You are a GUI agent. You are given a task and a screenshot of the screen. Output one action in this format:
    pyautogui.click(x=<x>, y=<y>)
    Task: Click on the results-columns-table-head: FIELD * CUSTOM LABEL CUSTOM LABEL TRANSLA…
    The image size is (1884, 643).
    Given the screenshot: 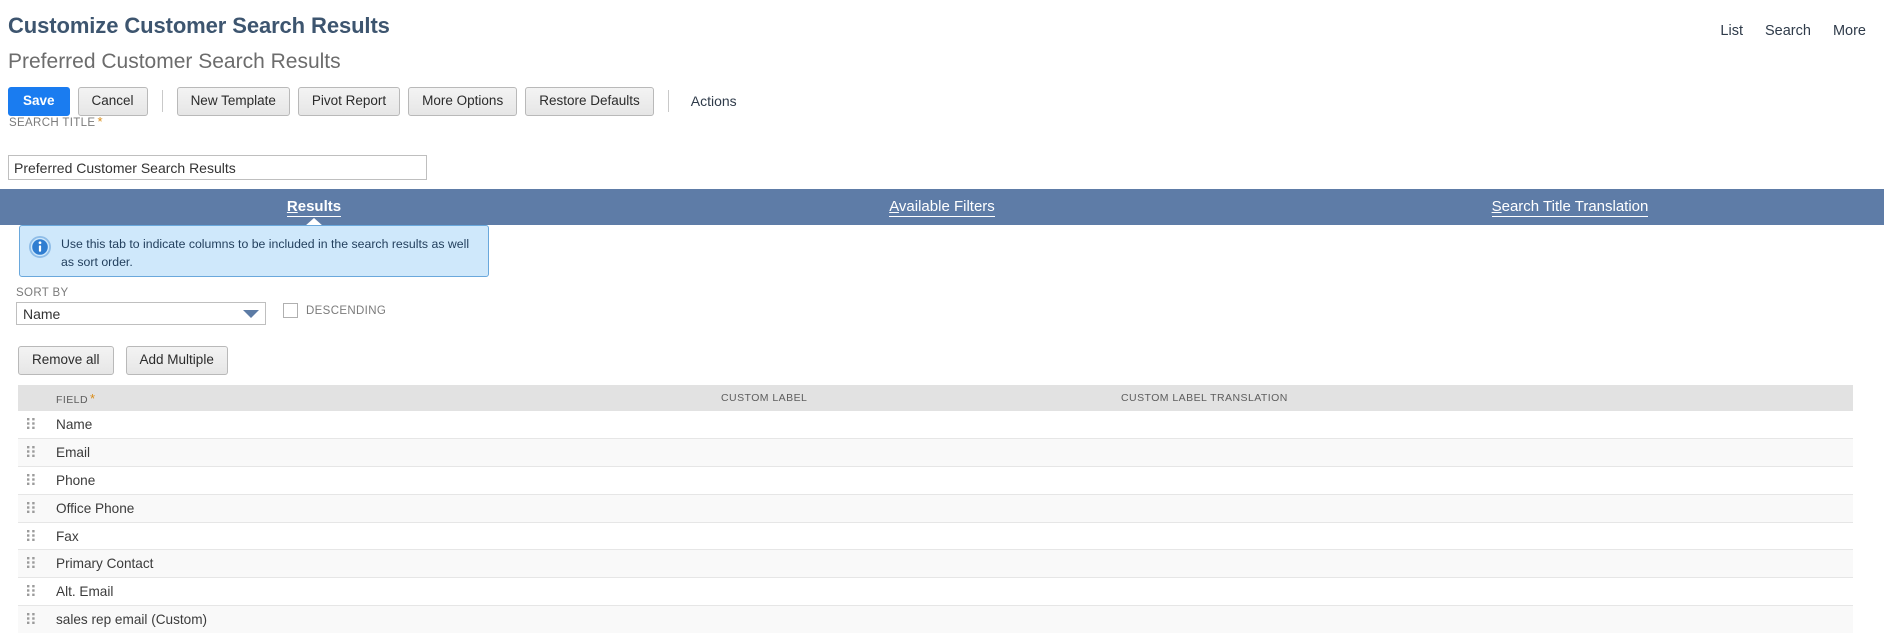 What is the action you would take?
    pyautogui.click(x=935, y=398)
    